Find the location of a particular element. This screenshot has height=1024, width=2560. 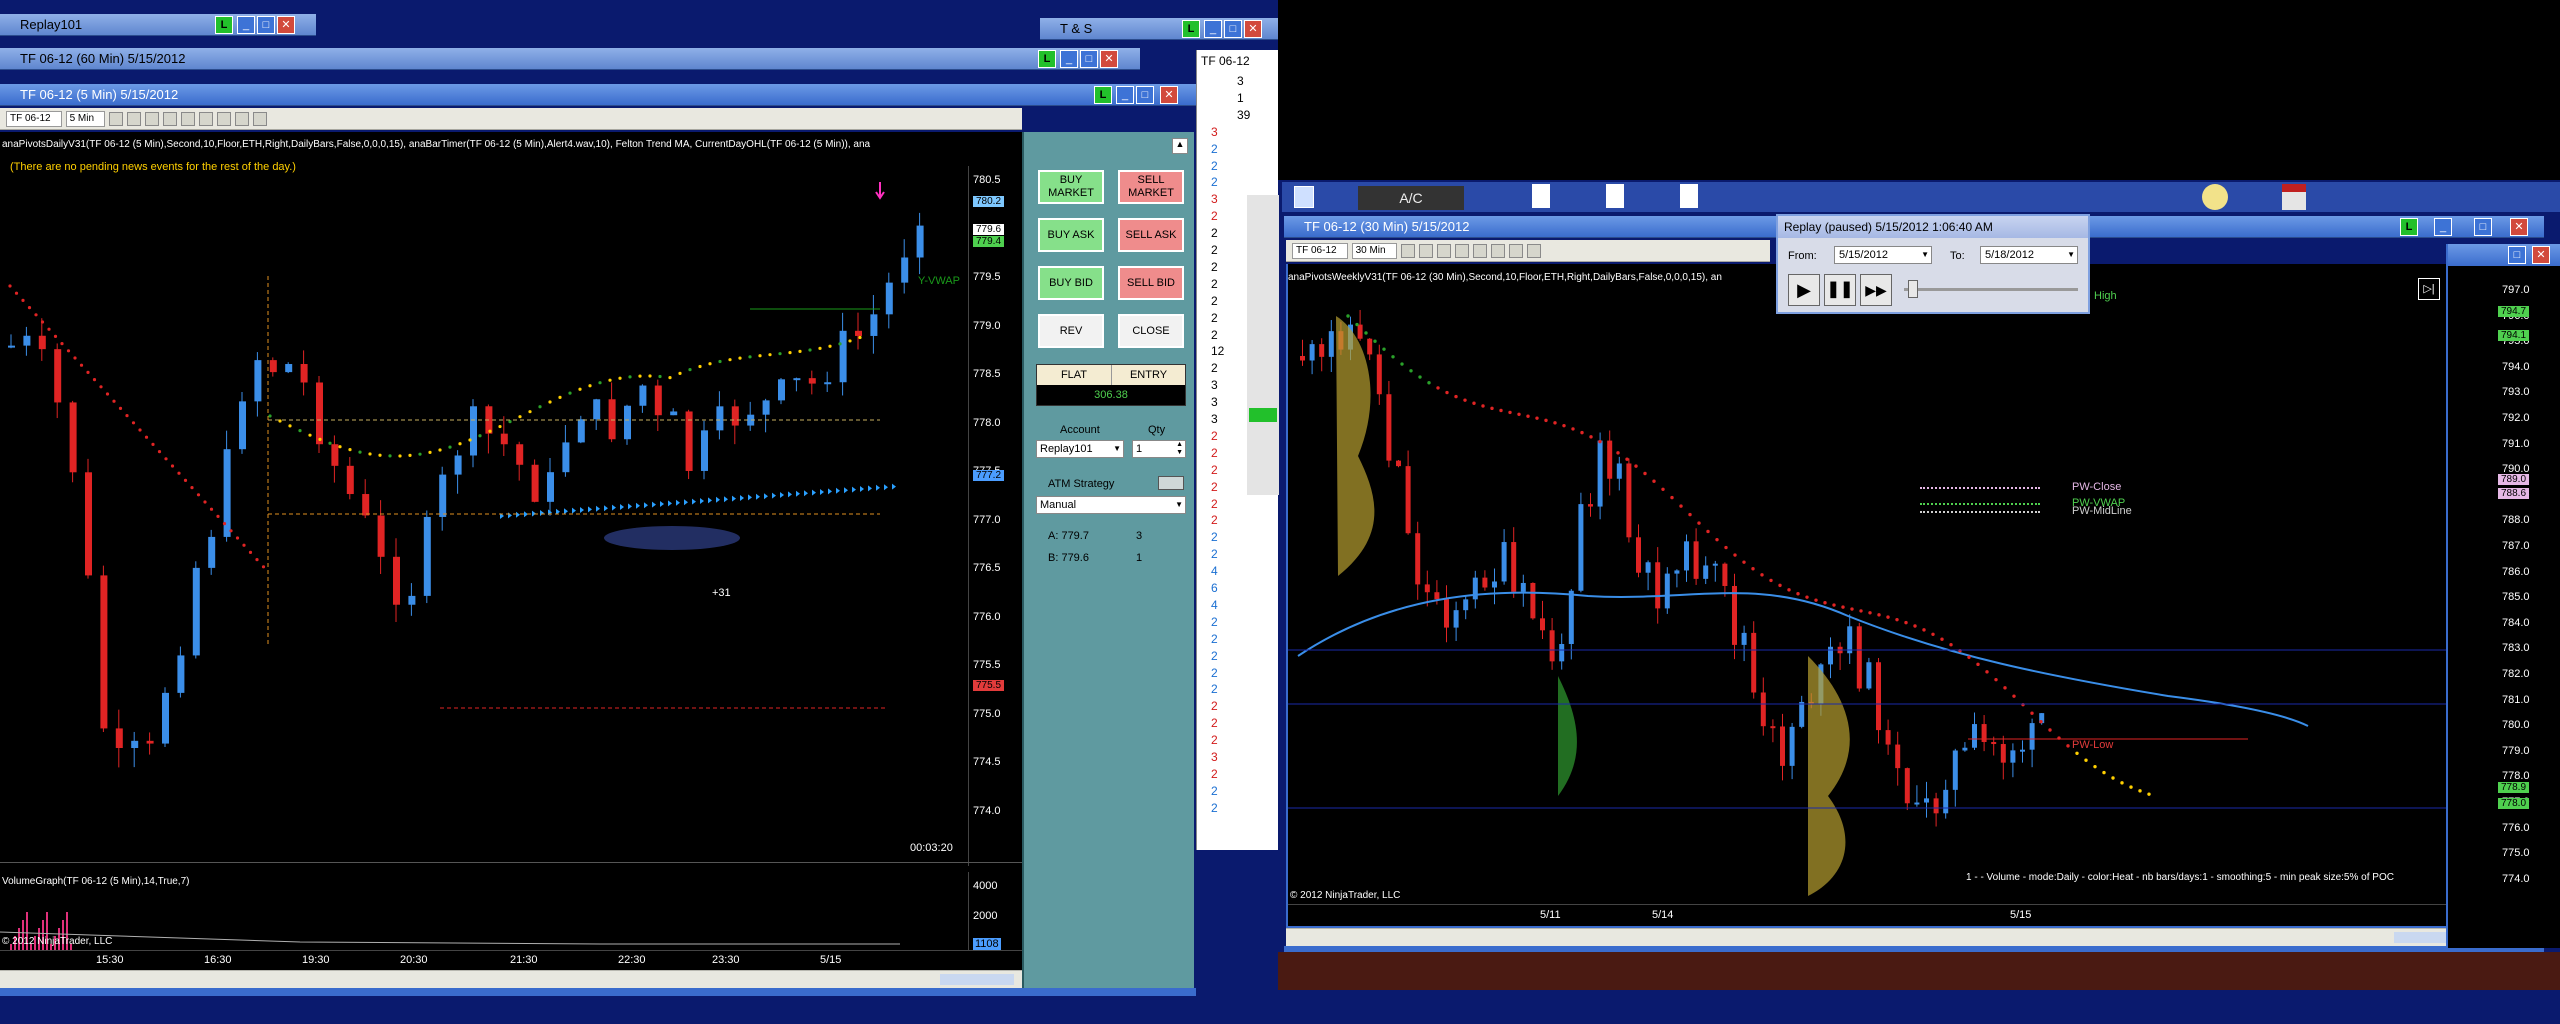

interval-select: 5 Min is located at coordinates (85, 118).